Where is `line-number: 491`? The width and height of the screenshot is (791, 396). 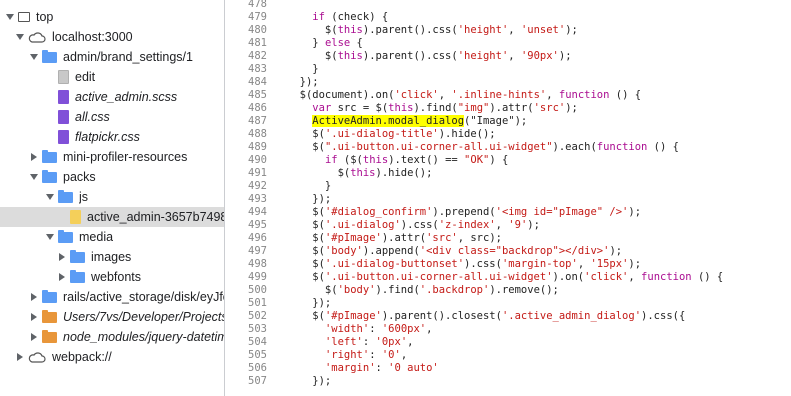
line-number: 491 is located at coordinates (246, 173).